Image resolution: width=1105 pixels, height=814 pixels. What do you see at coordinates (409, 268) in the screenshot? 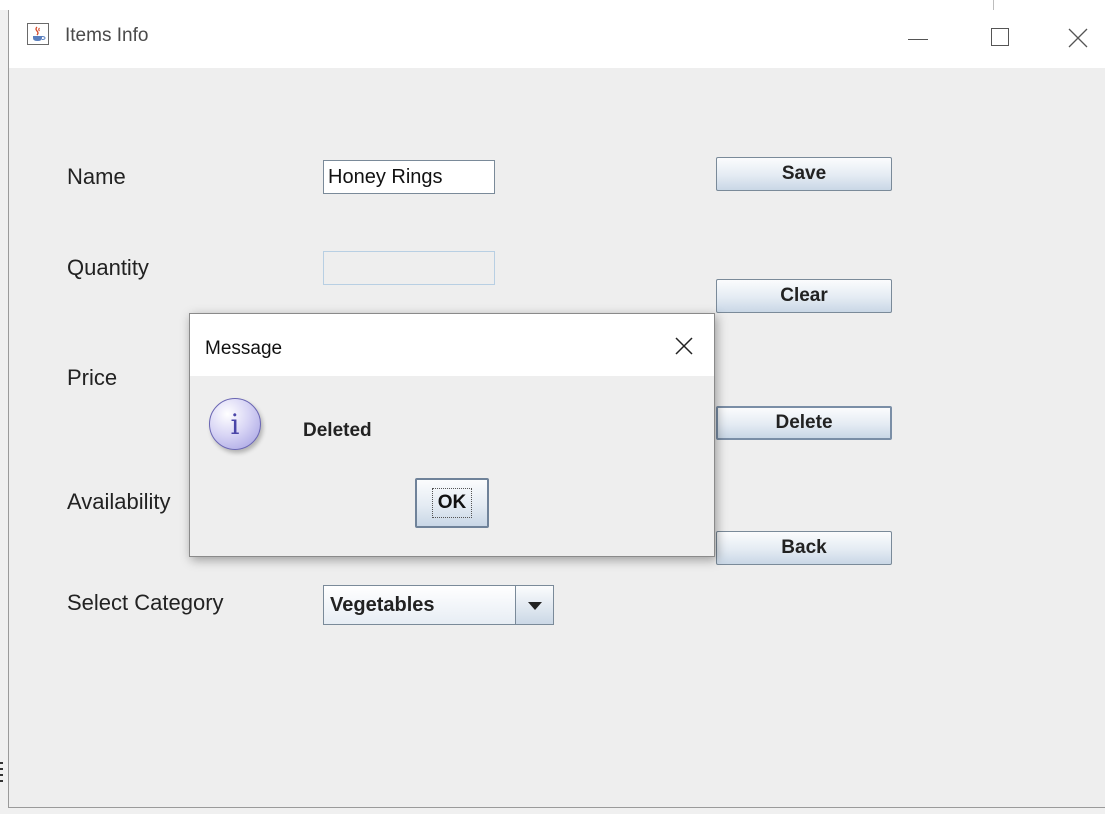
I see `quantity-field` at bounding box center [409, 268].